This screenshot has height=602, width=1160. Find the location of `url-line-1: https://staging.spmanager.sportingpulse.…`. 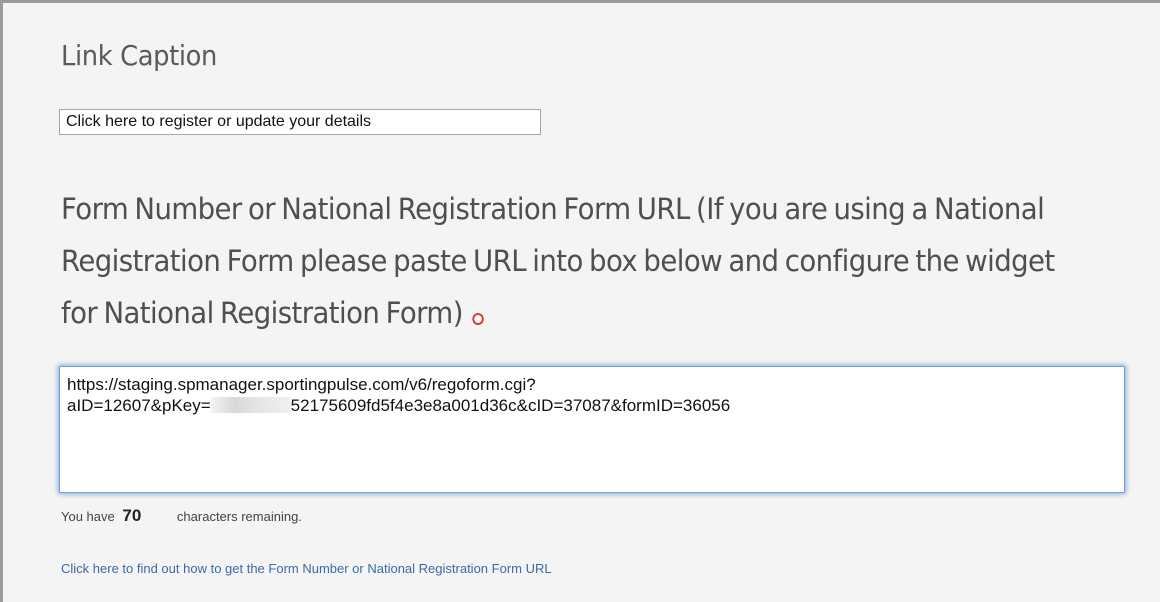

url-line-1: https://staging.spmanager.sportingpulse.… is located at coordinates (301, 384).